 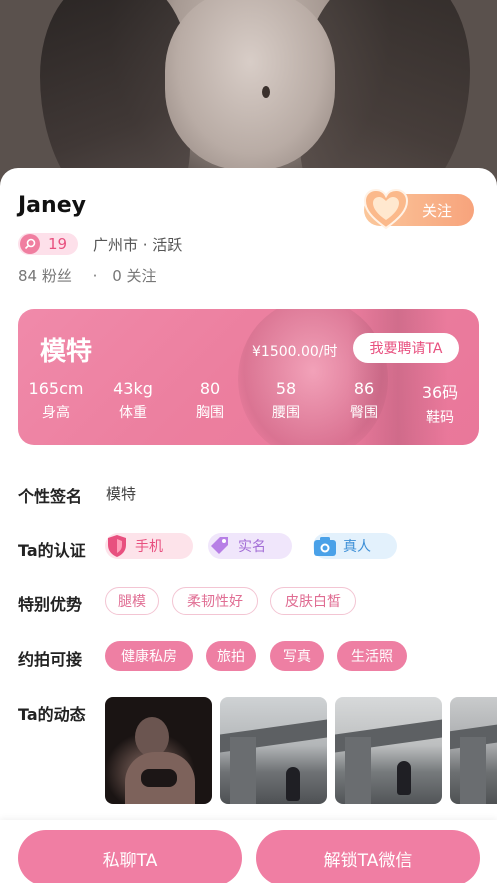 What do you see at coordinates (66, 352) in the screenshot?
I see `model-title: 模特` at bounding box center [66, 352].